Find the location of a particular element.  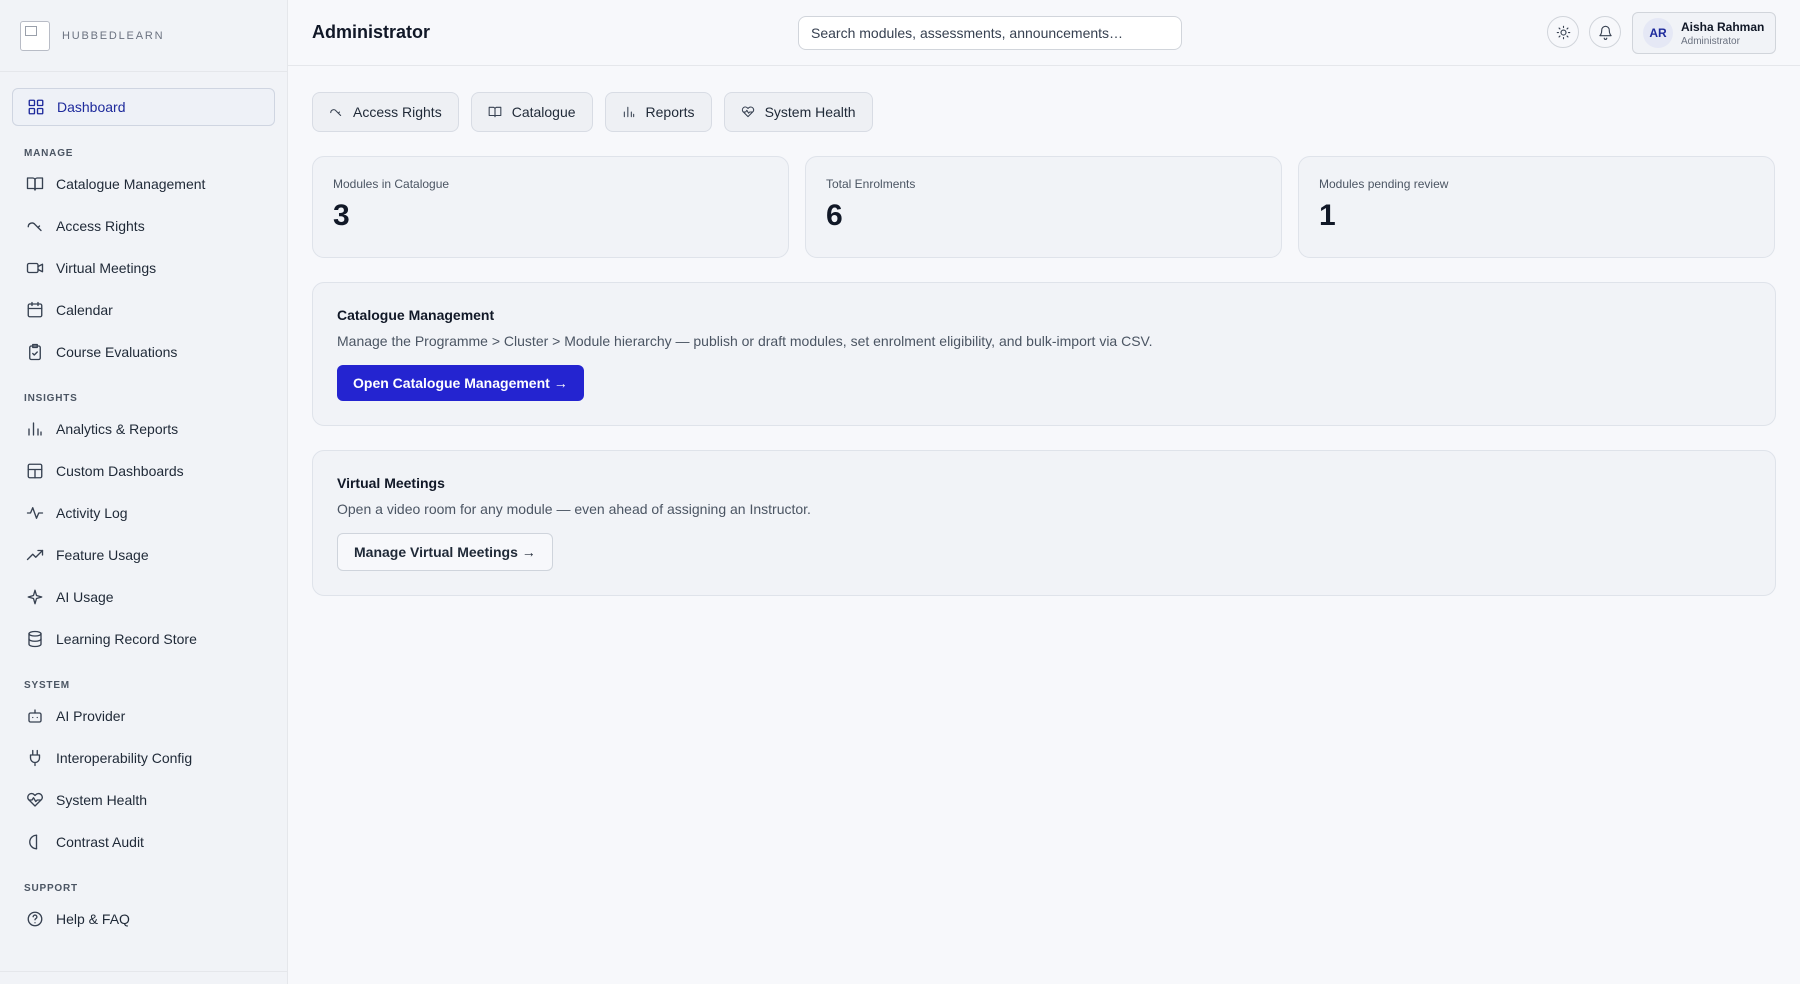

stat-card-enrolments: Total Enrolments 6 is located at coordinates (1043, 207).